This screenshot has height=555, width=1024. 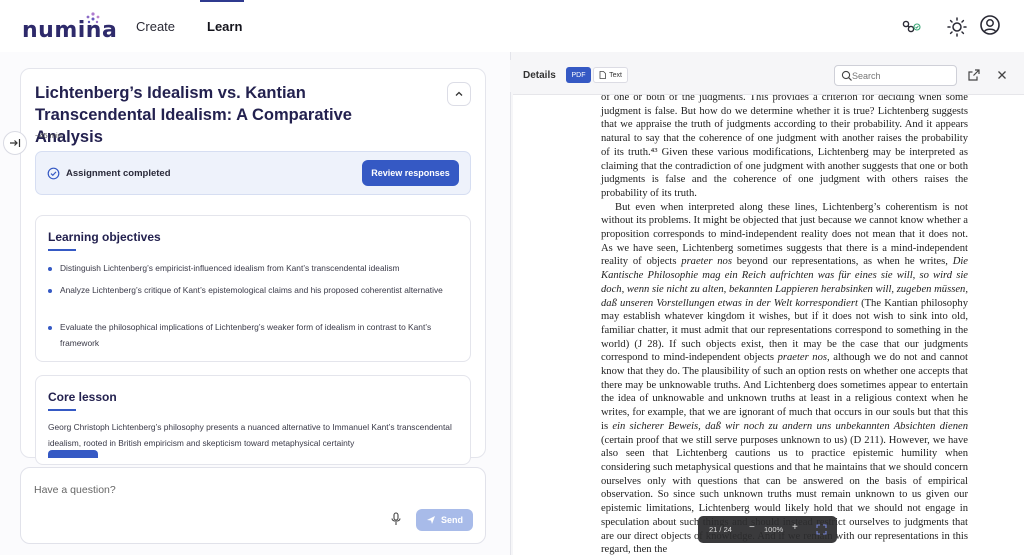 What do you see at coordinates (821, 529) in the screenshot?
I see `fullscreen-icon` at bounding box center [821, 529].